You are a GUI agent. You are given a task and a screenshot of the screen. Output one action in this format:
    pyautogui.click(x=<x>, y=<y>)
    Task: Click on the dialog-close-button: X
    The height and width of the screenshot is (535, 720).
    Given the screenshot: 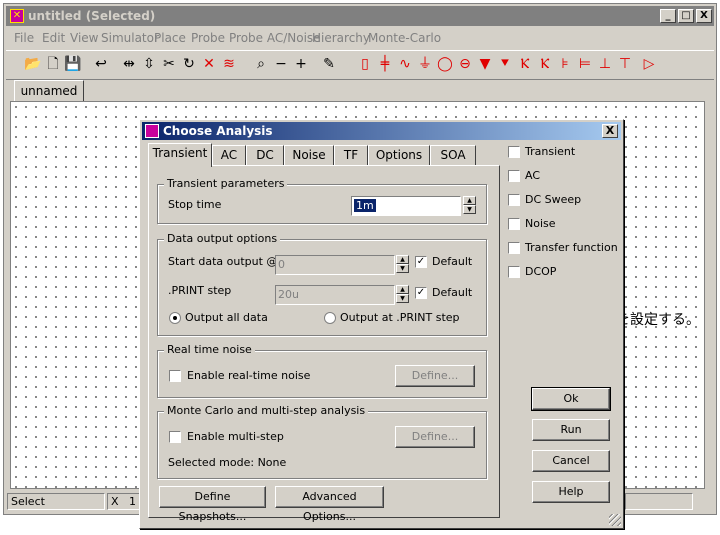 What is the action you would take?
    pyautogui.click(x=610, y=131)
    